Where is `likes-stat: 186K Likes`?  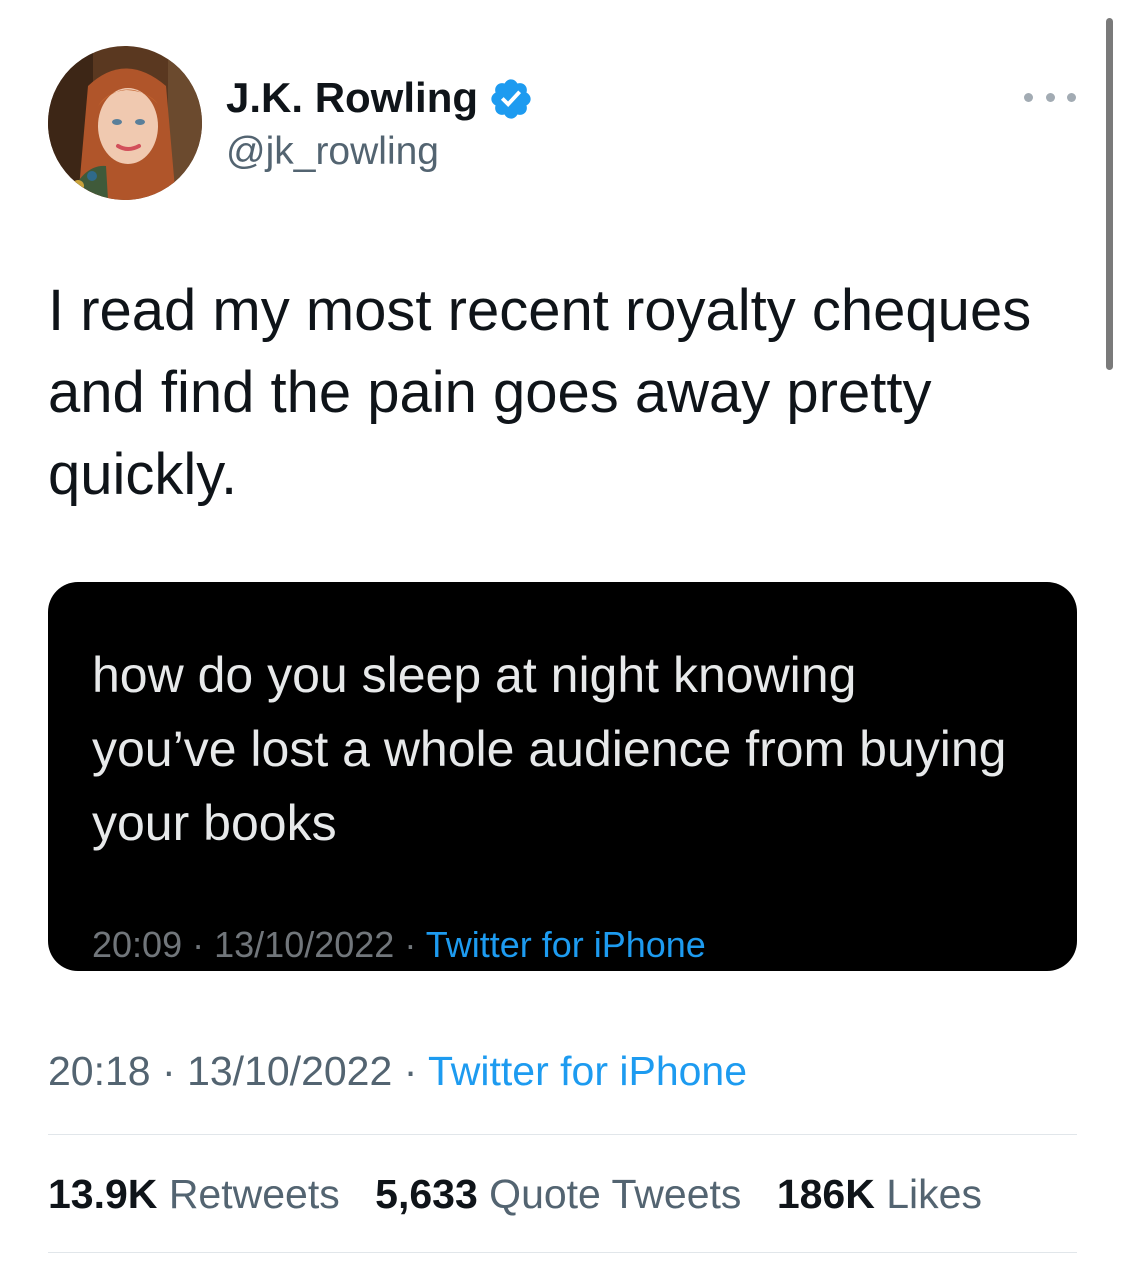
likes-stat: 186K Likes is located at coordinates (879, 1194).